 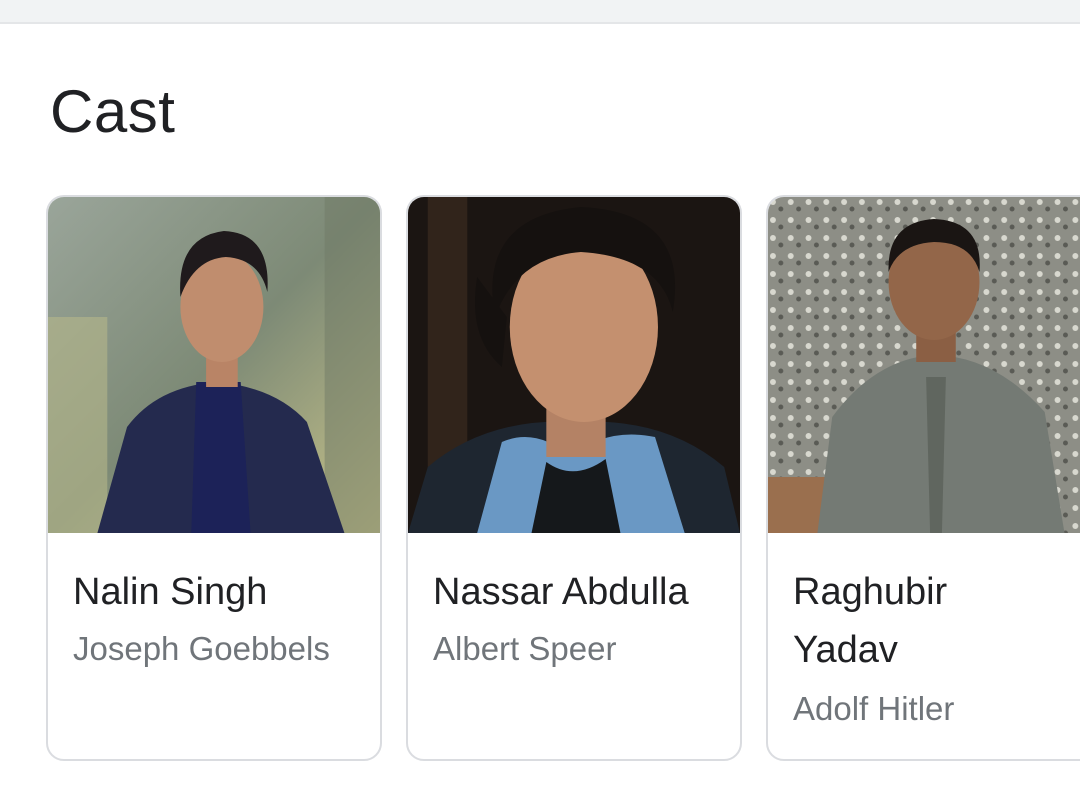 What do you see at coordinates (561, 592) in the screenshot?
I see `actor-name: Nassar Abdulla` at bounding box center [561, 592].